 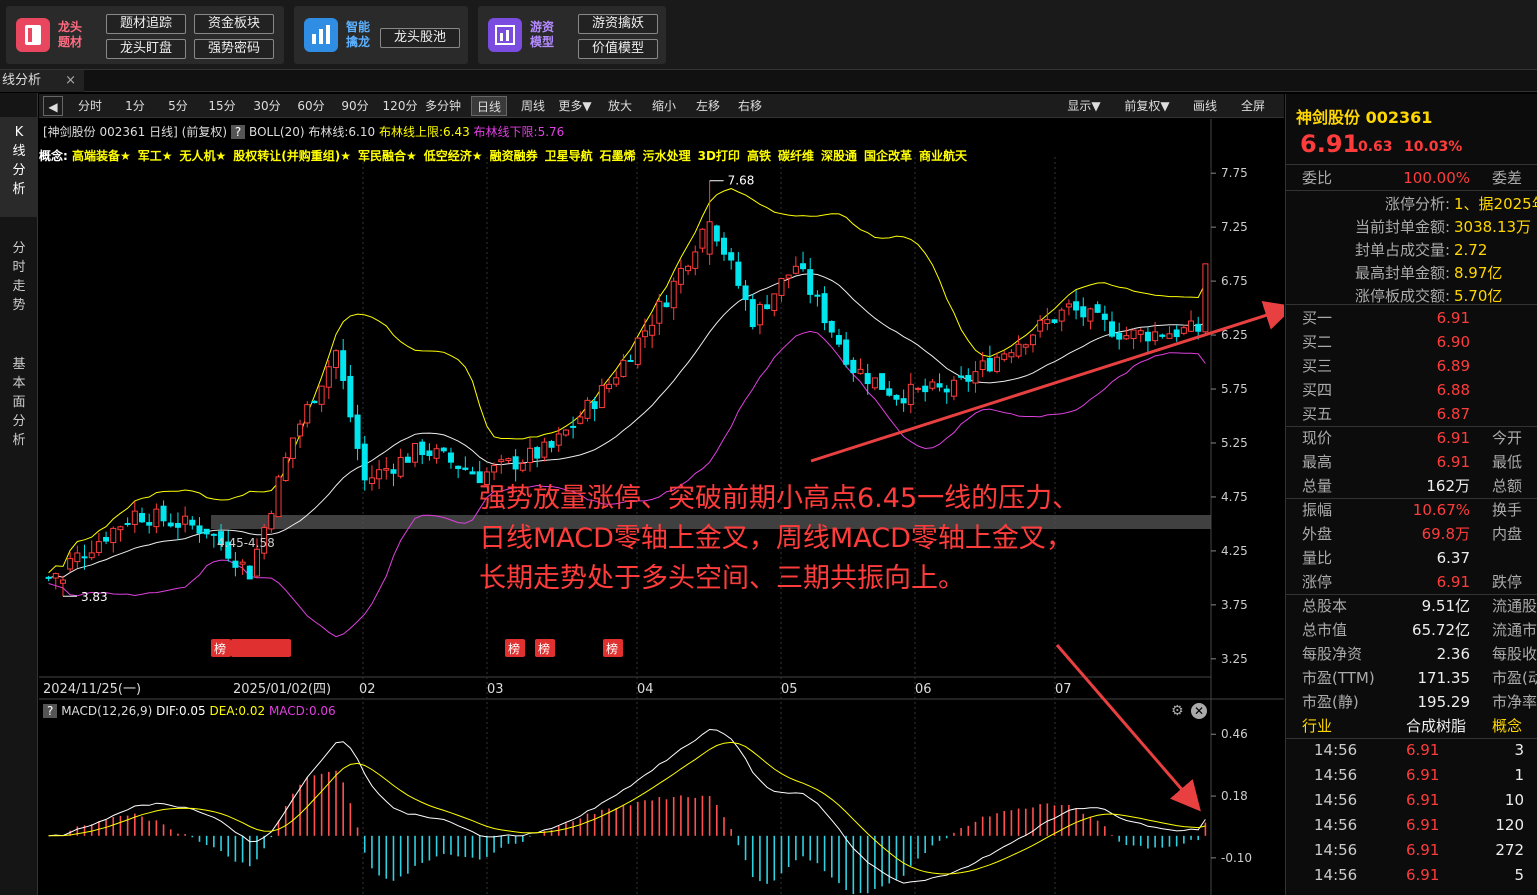 I want to click on quote-value: 171.35, so click(x=1444, y=678).